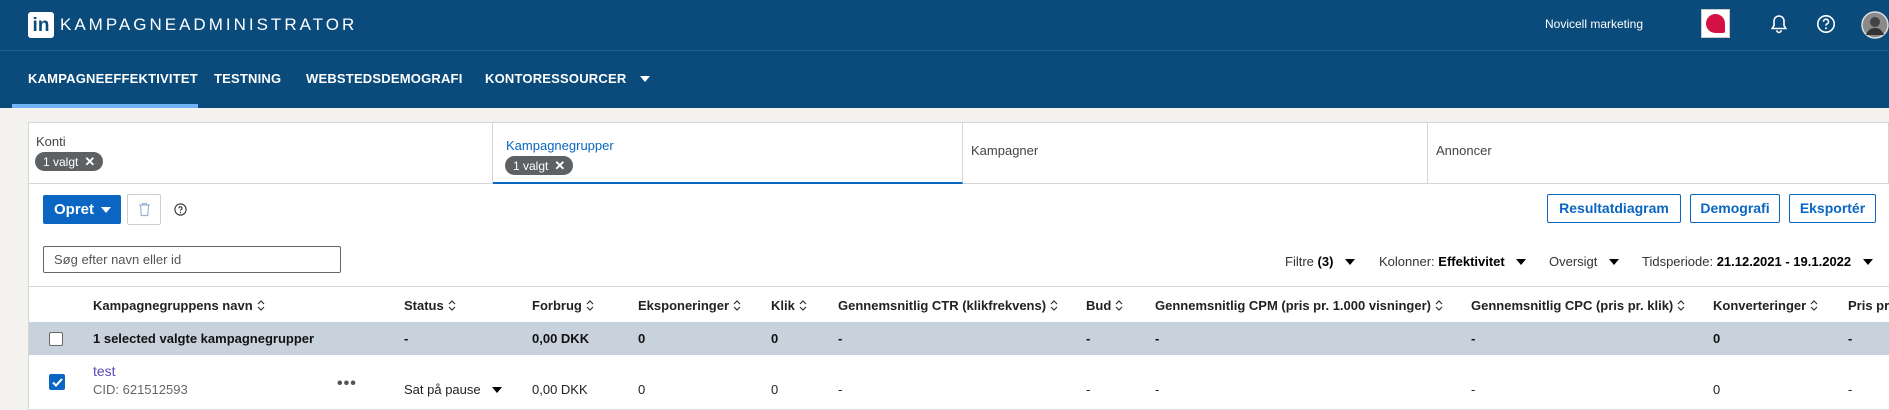 The height and width of the screenshot is (410, 1889). What do you see at coordinates (347, 384) in the screenshot?
I see `more-options-icon: •••` at bounding box center [347, 384].